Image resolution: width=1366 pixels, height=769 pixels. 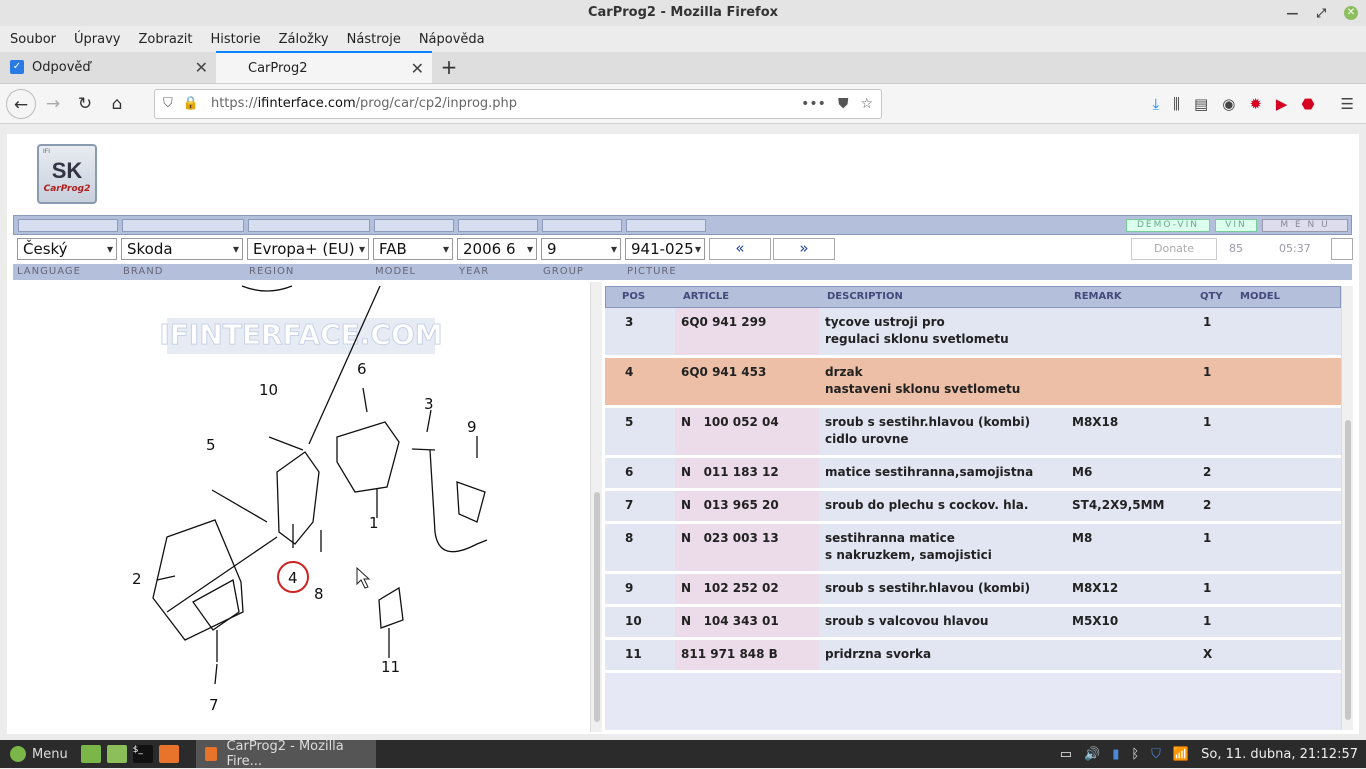 I want to click on lock-icon: 🔒, so click(x=191, y=103).